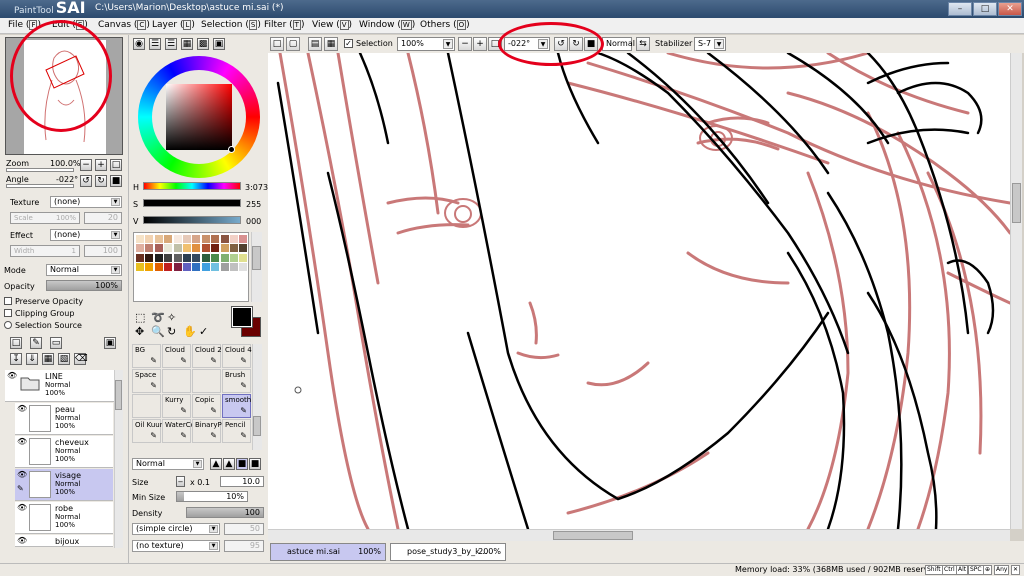 This screenshot has width=1024, height=576. What do you see at coordinates (139, 44) in the screenshot?
I see `color-wheel-tab-icon: ◉` at bounding box center [139, 44].